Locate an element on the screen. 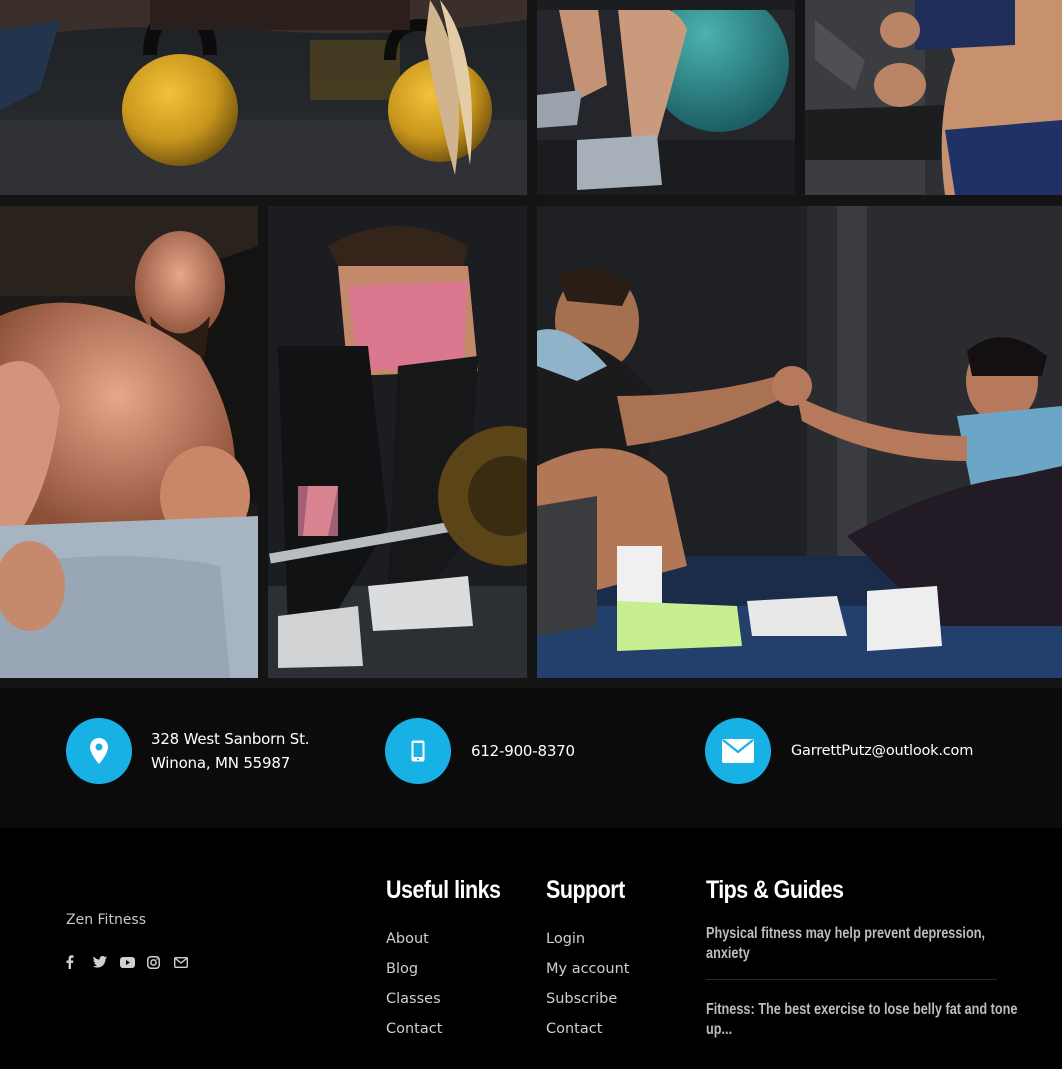  social-links is located at coordinates (133, 962).